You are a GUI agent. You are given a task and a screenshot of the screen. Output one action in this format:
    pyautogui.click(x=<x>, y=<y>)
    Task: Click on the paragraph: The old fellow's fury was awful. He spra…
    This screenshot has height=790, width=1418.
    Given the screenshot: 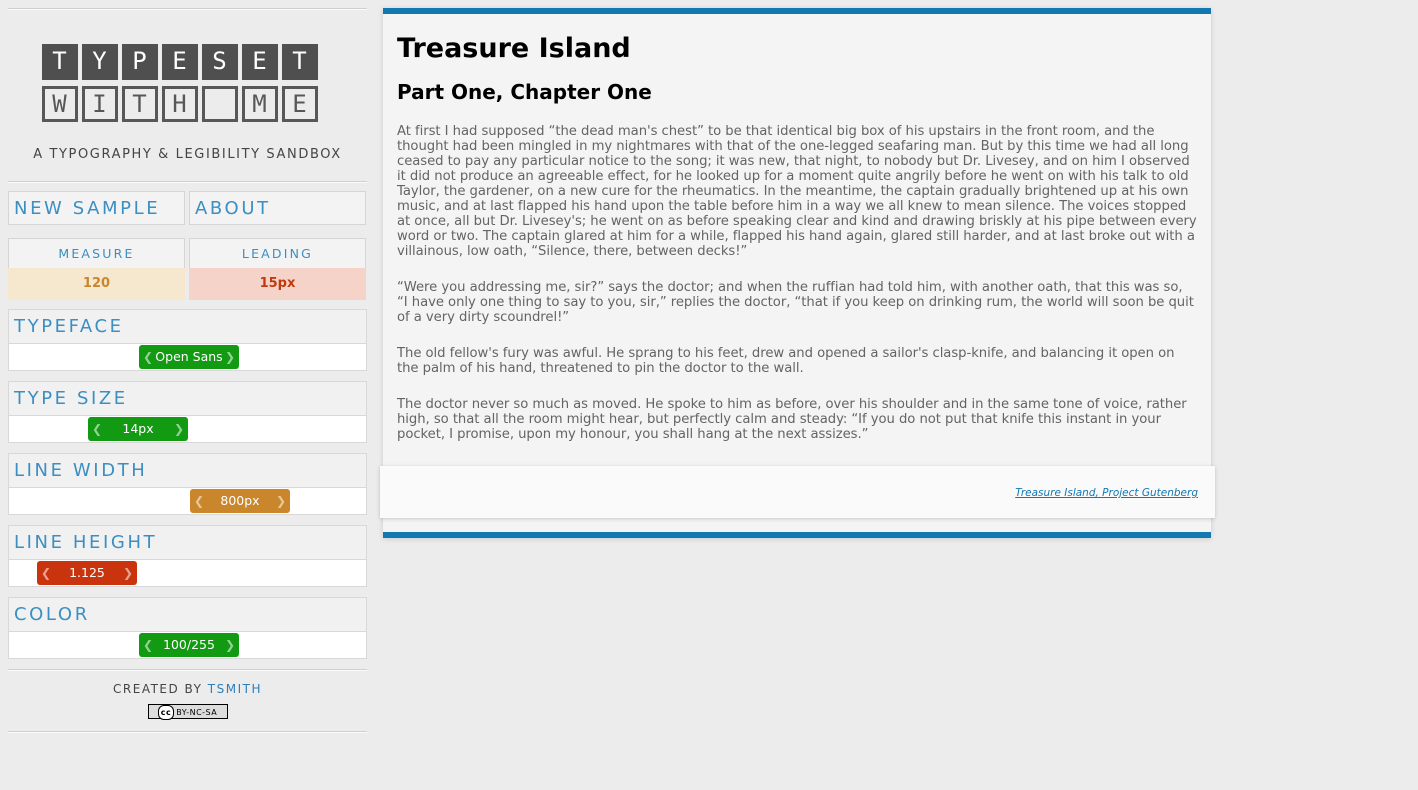 What is the action you would take?
    pyautogui.click(x=786, y=361)
    